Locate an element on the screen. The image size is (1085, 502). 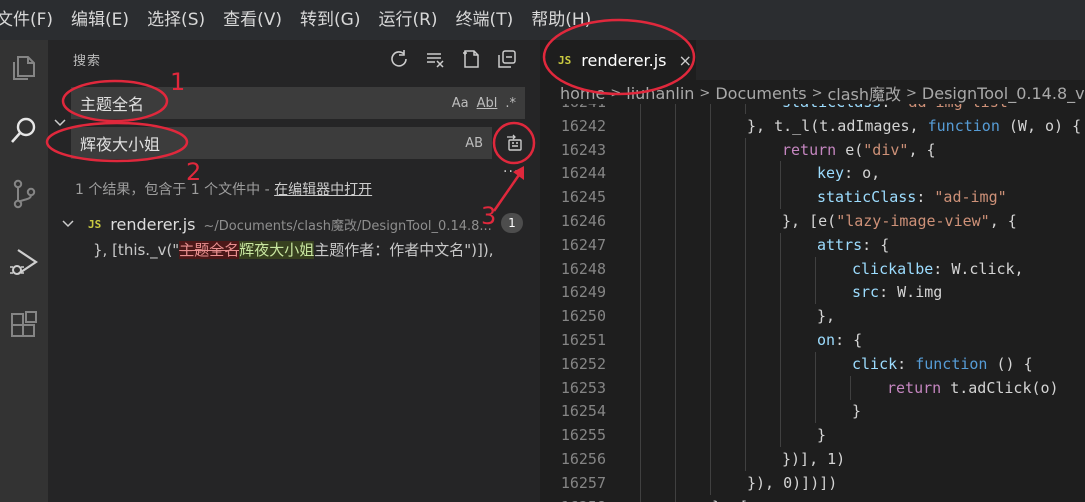
result-message: 1 个结果，包含于 1 个文件中 - 在编辑器中打开 is located at coordinates (223, 189).